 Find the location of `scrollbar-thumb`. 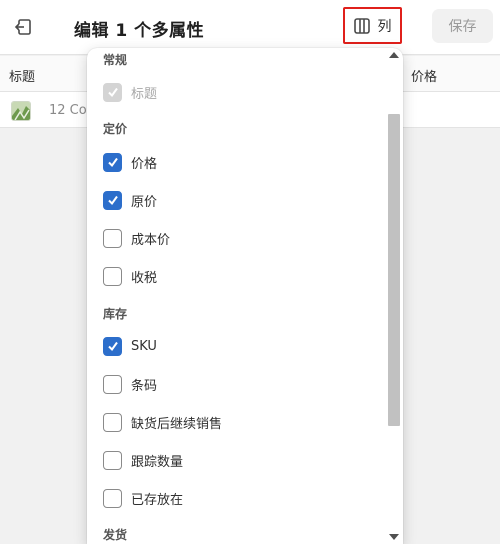

scrollbar-thumb is located at coordinates (394, 270).